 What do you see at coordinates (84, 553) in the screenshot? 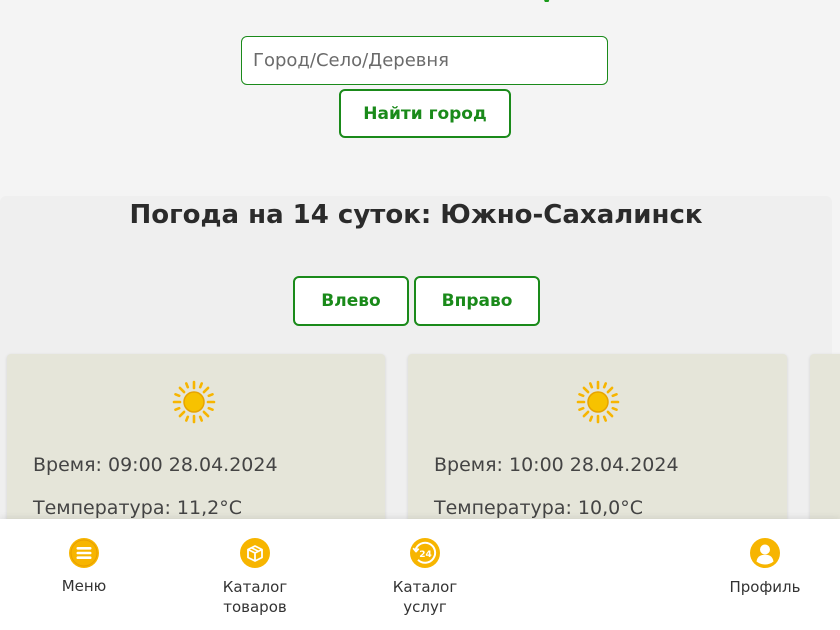
I see `menu-icon` at bounding box center [84, 553].